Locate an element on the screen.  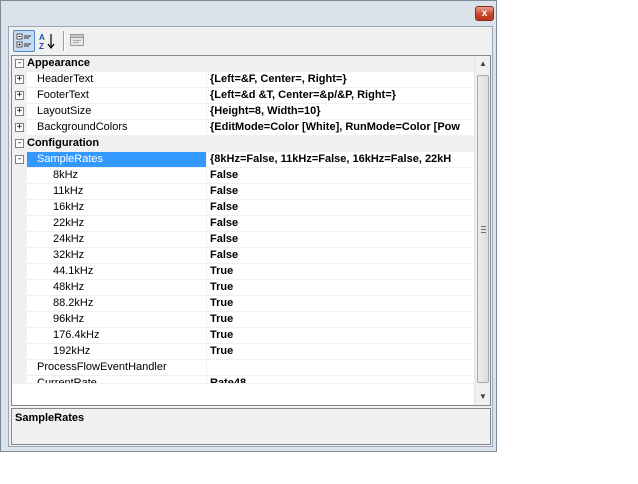
property-row: 32kHz False is located at coordinates (243, 256).